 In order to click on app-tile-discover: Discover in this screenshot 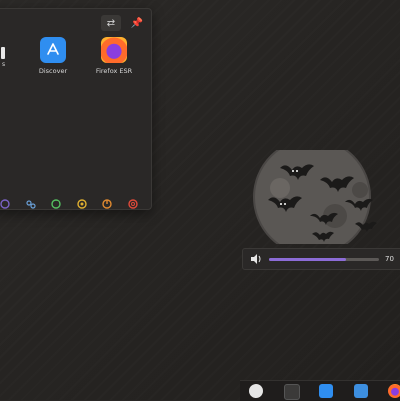, I will do `click(53, 56)`.